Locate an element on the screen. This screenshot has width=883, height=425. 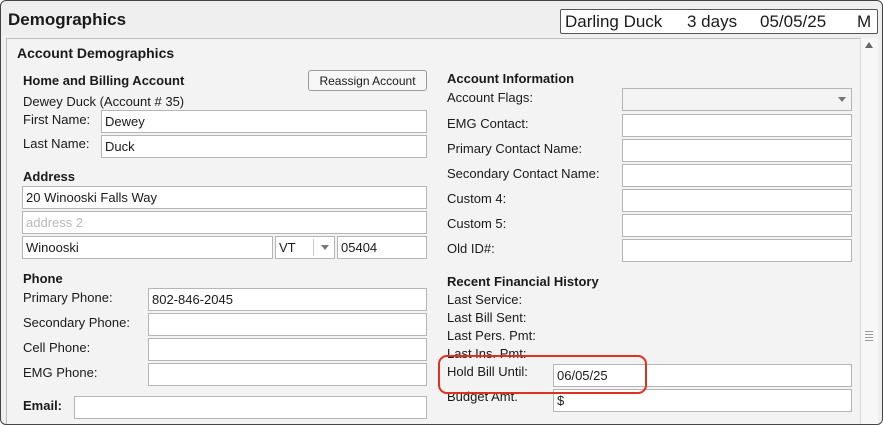
last-name-field: Duck is located at coordinates (264, 146).